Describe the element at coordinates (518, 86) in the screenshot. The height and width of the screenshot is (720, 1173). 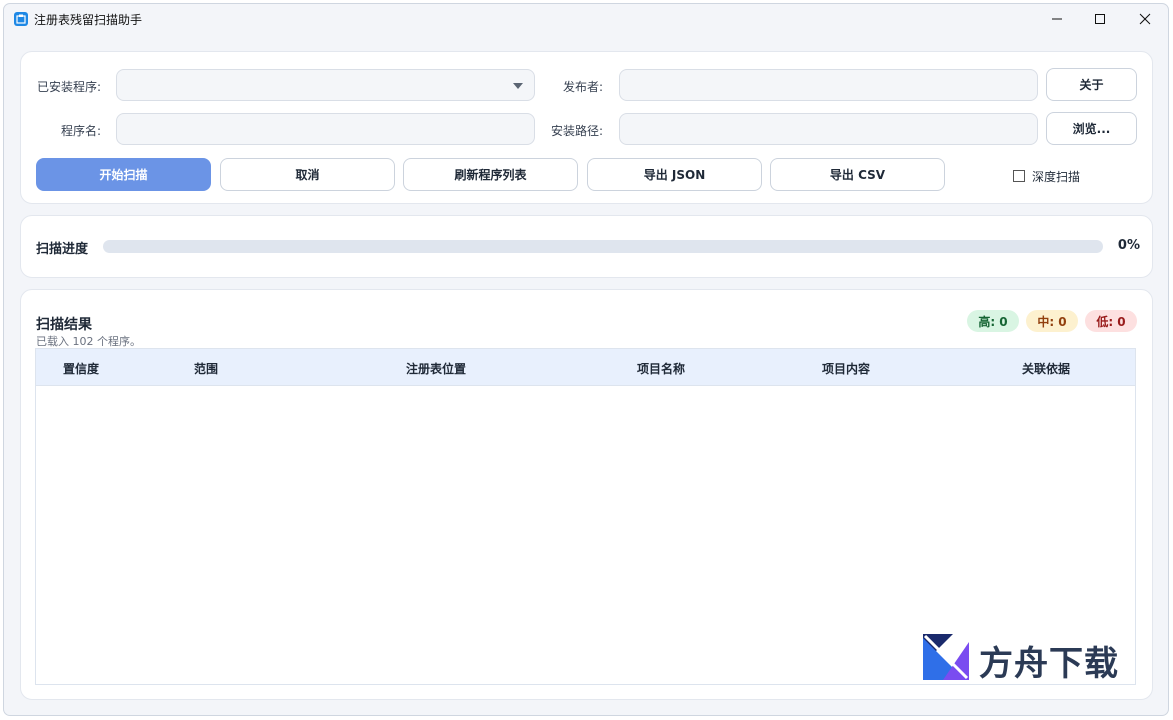
I see `chevron-down-icon` at that location.